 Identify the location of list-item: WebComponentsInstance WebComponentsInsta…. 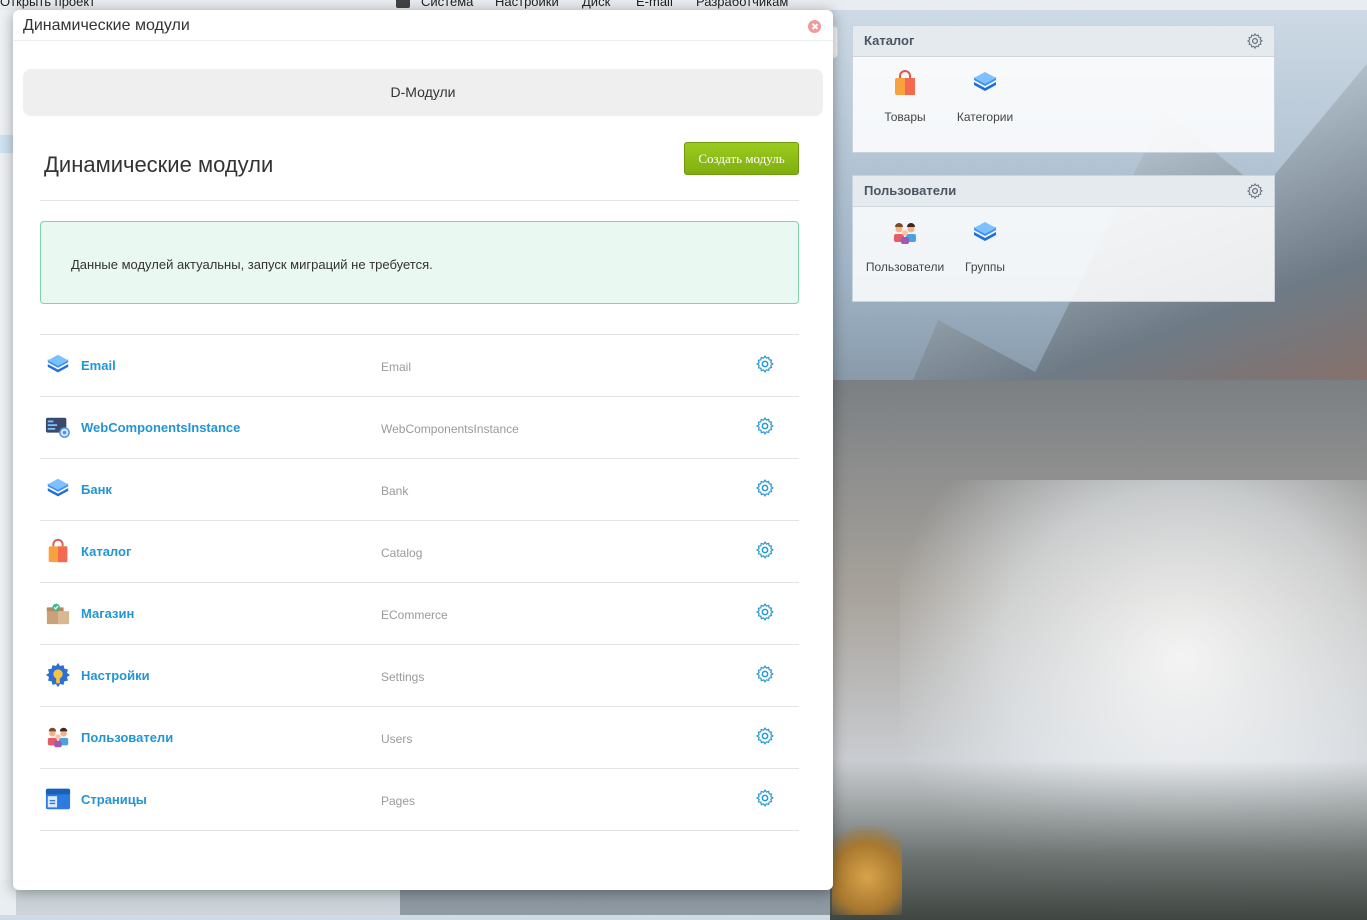
(419, 428).